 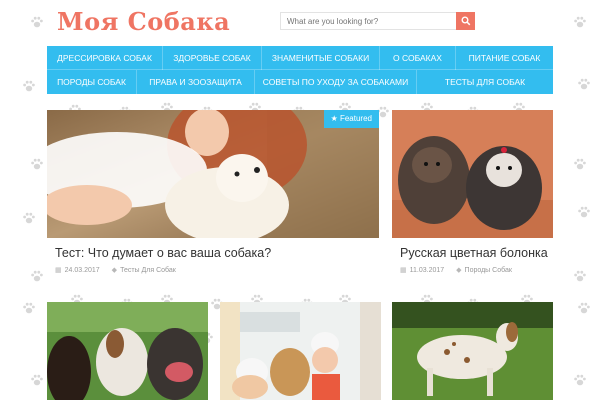 What do you see at coordinates (504, 58) in the screenshot?
I see `menu-item-nutrition: ПИТАНИЕ СОБАК` at bounding box center [504, 58].